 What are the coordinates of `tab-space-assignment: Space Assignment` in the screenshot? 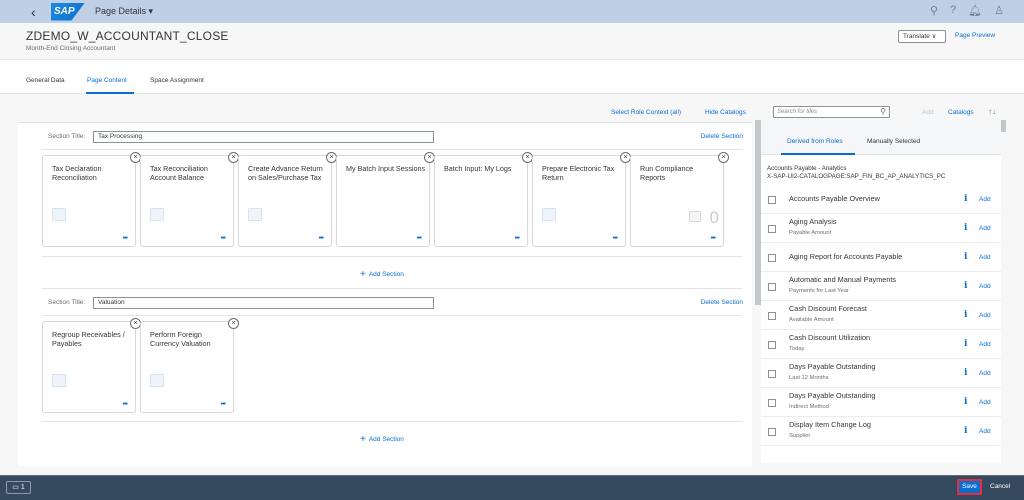 It's located at (177, 80).